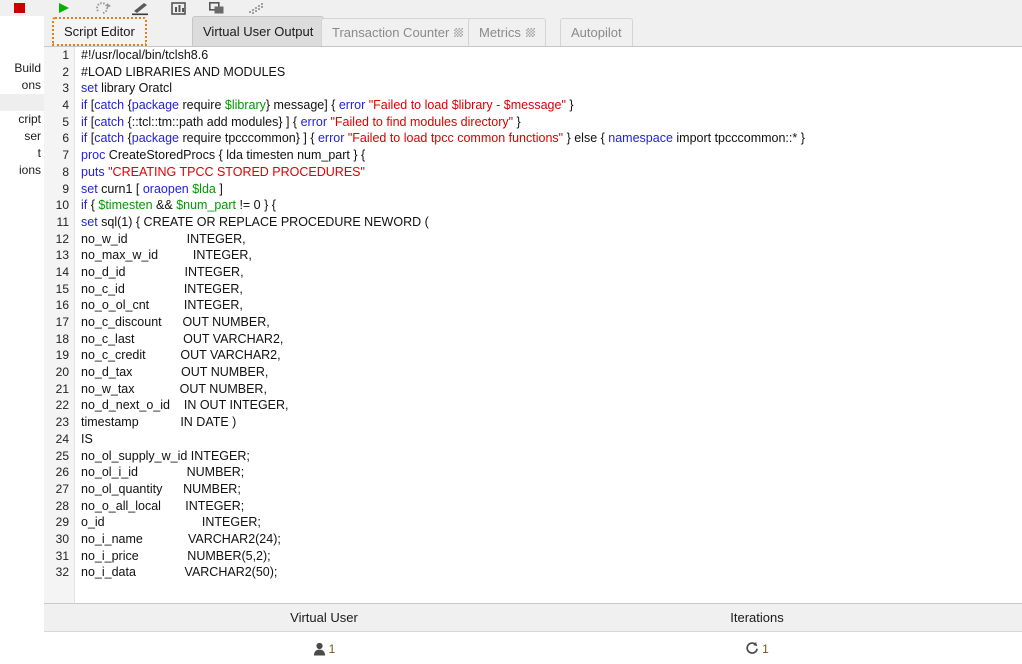 This screenshot has width=1022, height=664. I want to click on code-token: #LOAD LIBRARIES AND MODULES, so click(183, 71).